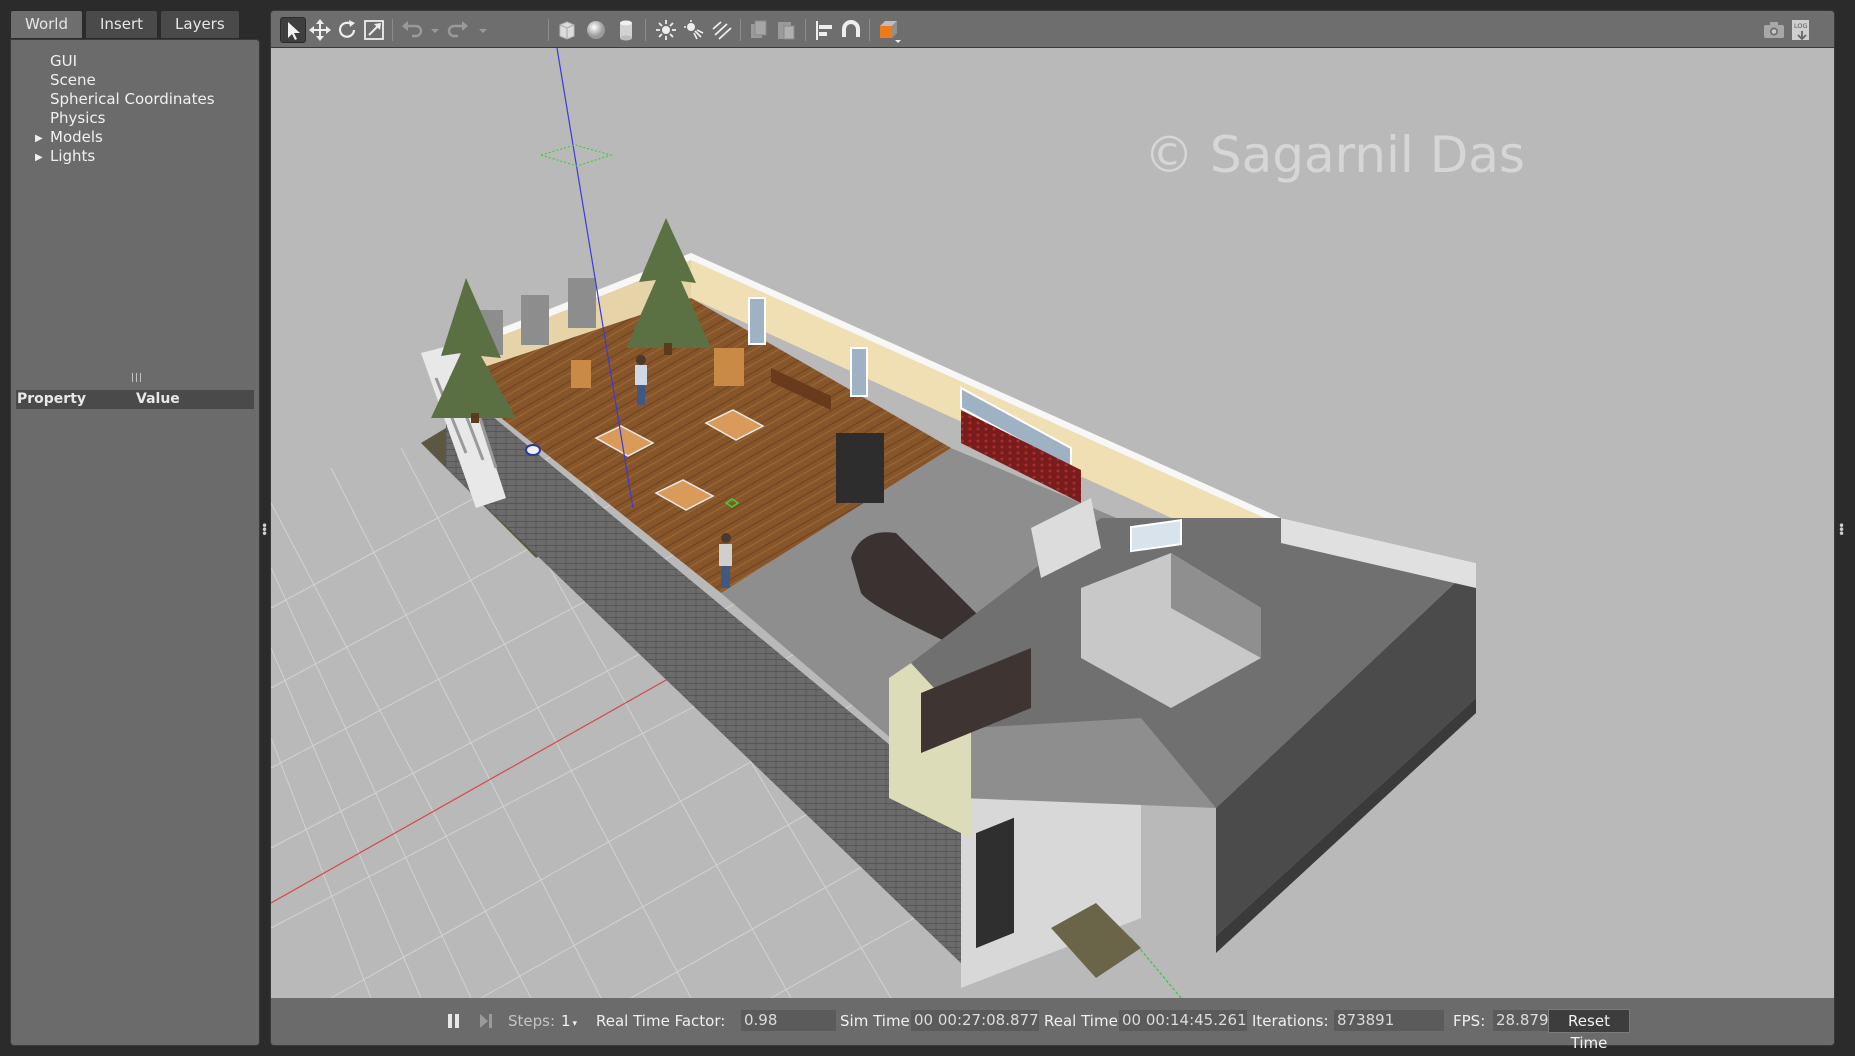 The image size is (1855, 1056). I want to click on screenshot-icon, so click(1774, 30).